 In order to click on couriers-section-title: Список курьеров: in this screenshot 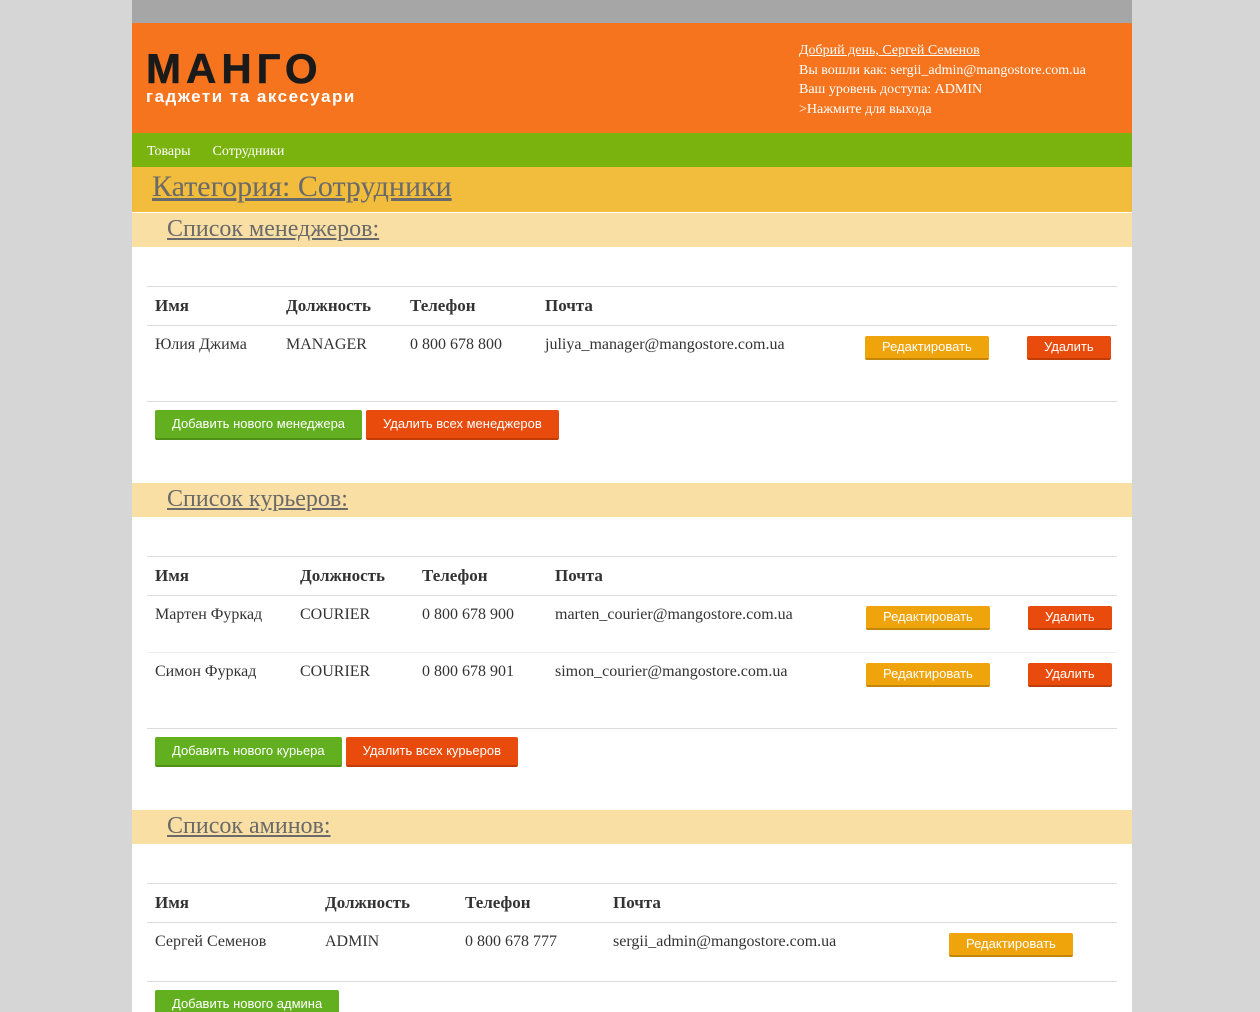, I will do `click(632, 499)`.